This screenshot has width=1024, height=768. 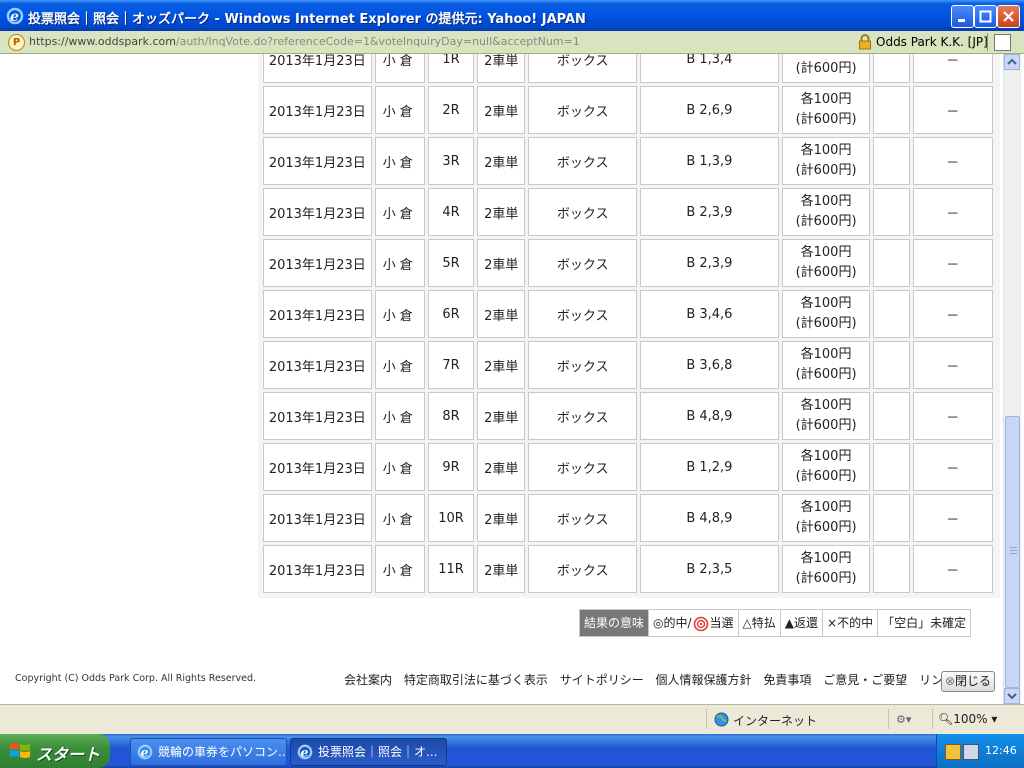 I want to click on padlock-icon, so click(x=865, y=42).